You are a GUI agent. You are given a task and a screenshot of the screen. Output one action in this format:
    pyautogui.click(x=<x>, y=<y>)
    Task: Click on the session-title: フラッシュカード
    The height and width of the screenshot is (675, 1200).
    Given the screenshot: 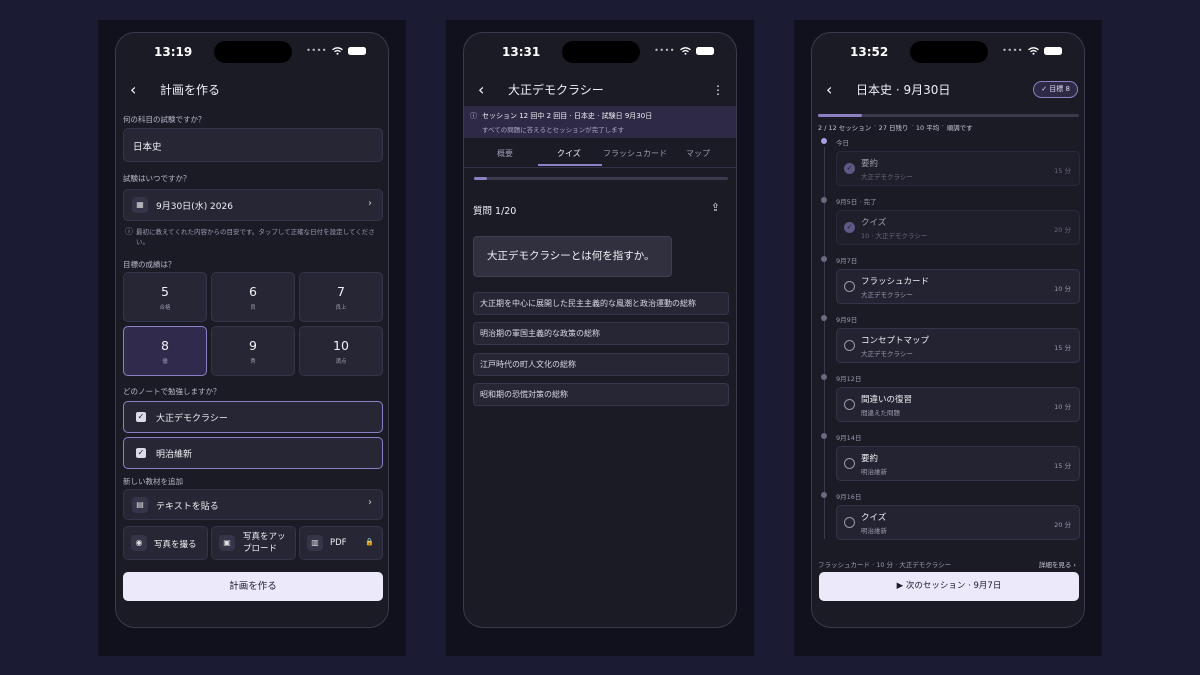 What is the action you would take?
    pyautogui.click(x=895, y=282)
    